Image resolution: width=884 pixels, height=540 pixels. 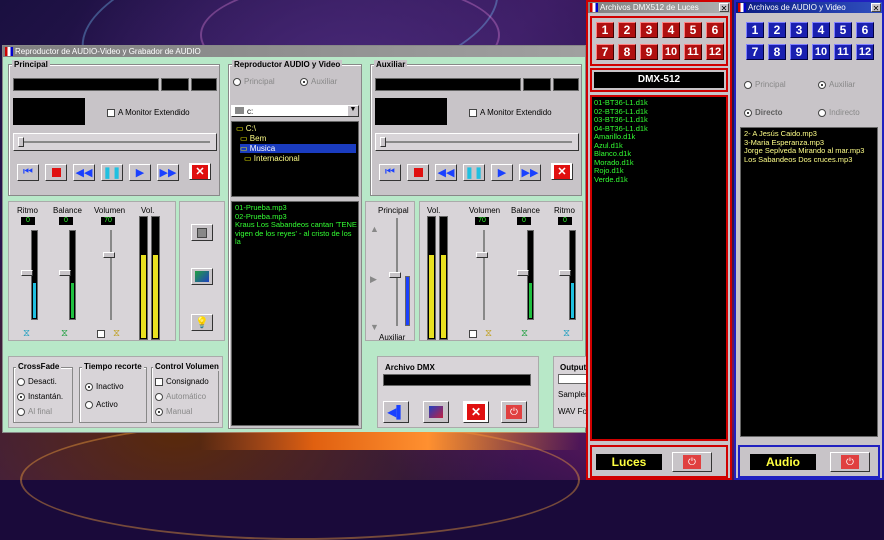 I want to click on dmx-preset-button: 10, so click(x=671, y=52).